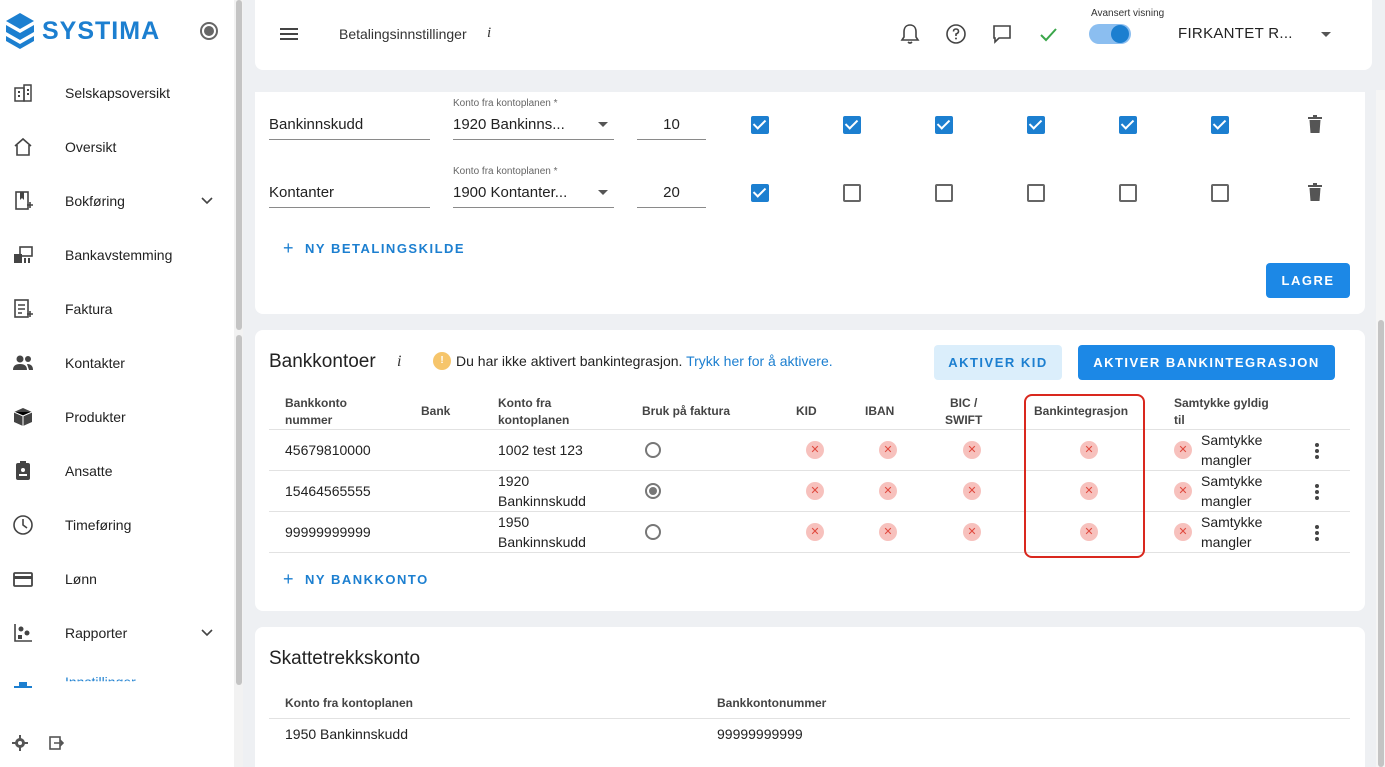 The image size is (1385, 767). Describe the element at coordinates (117, 579) in the screenshot. I see `sidebar-item-l-nn: Lønn` at that location.